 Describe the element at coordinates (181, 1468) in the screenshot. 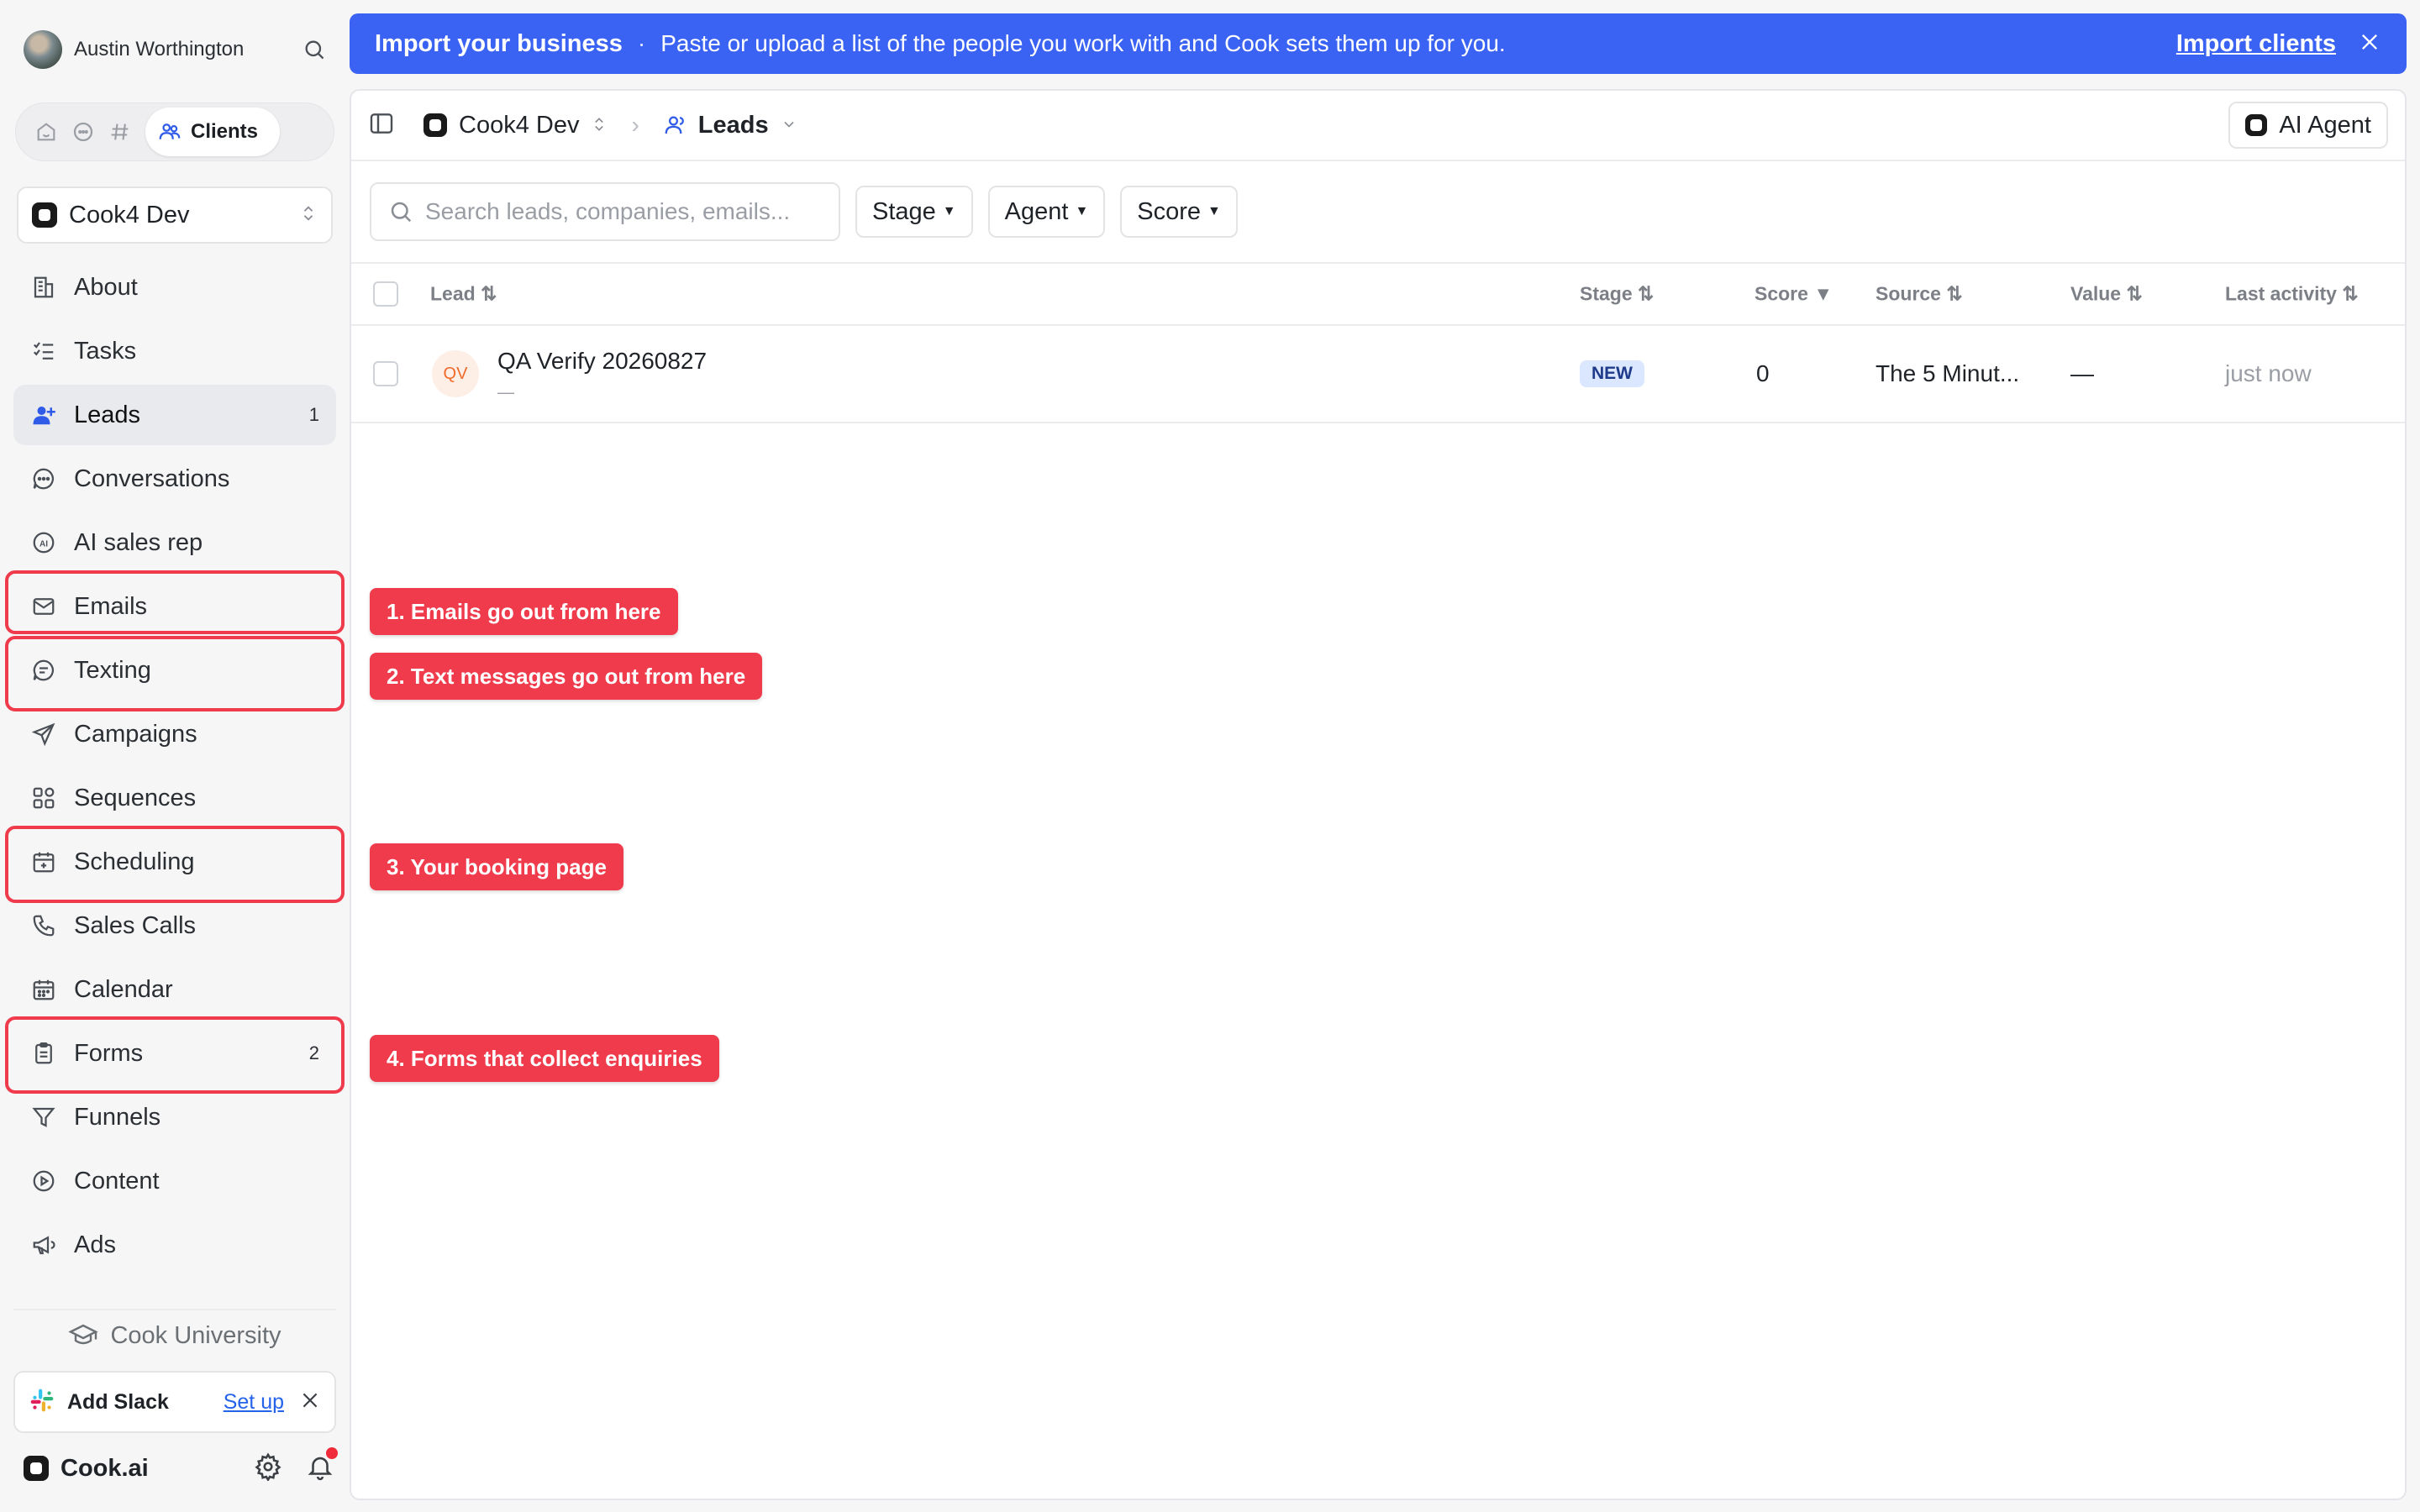

I see `sidebar-footer: Cook.ai` at that location.